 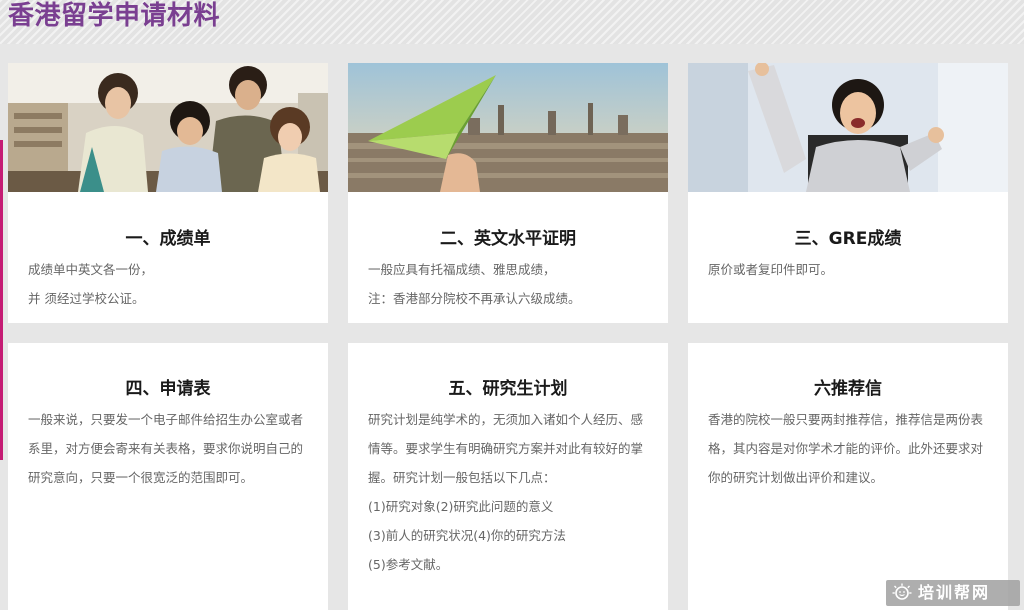 I want to click on card-text-line: 原价或者复印件即可。, so click(x=771, y=269).